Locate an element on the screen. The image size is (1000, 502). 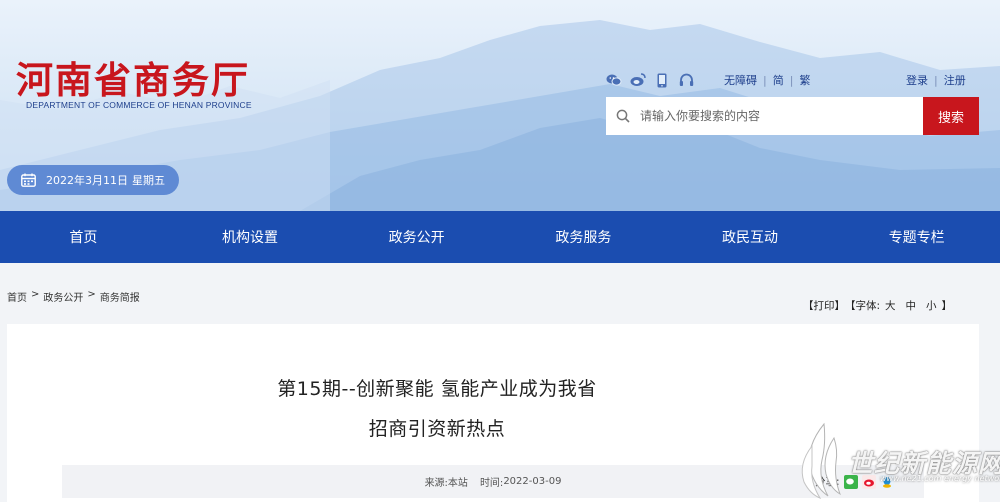
article-title-line-1: 第15期--创新聚能 氢能产业成为我省 is located at coordinates (437, 389).